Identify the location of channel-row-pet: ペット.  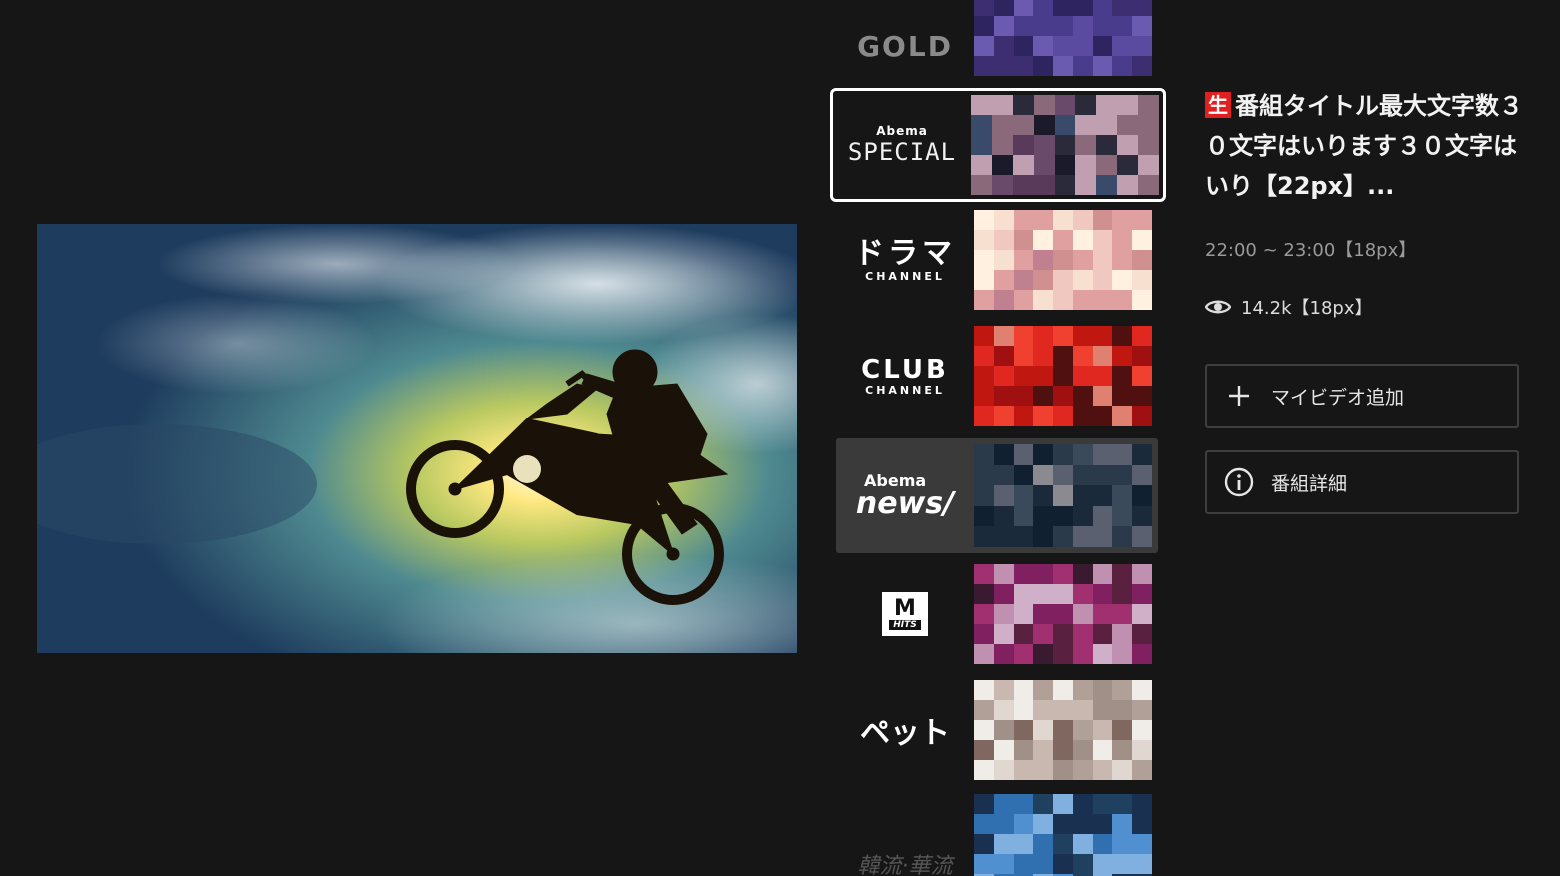
(997, 730).